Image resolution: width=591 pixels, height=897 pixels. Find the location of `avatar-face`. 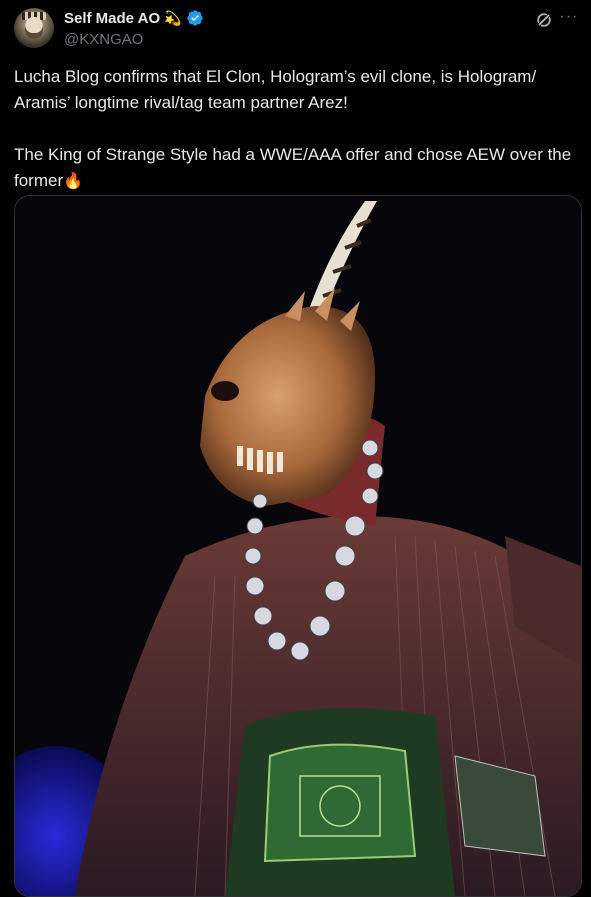

avatar-face is located at coordinates (34, 28).